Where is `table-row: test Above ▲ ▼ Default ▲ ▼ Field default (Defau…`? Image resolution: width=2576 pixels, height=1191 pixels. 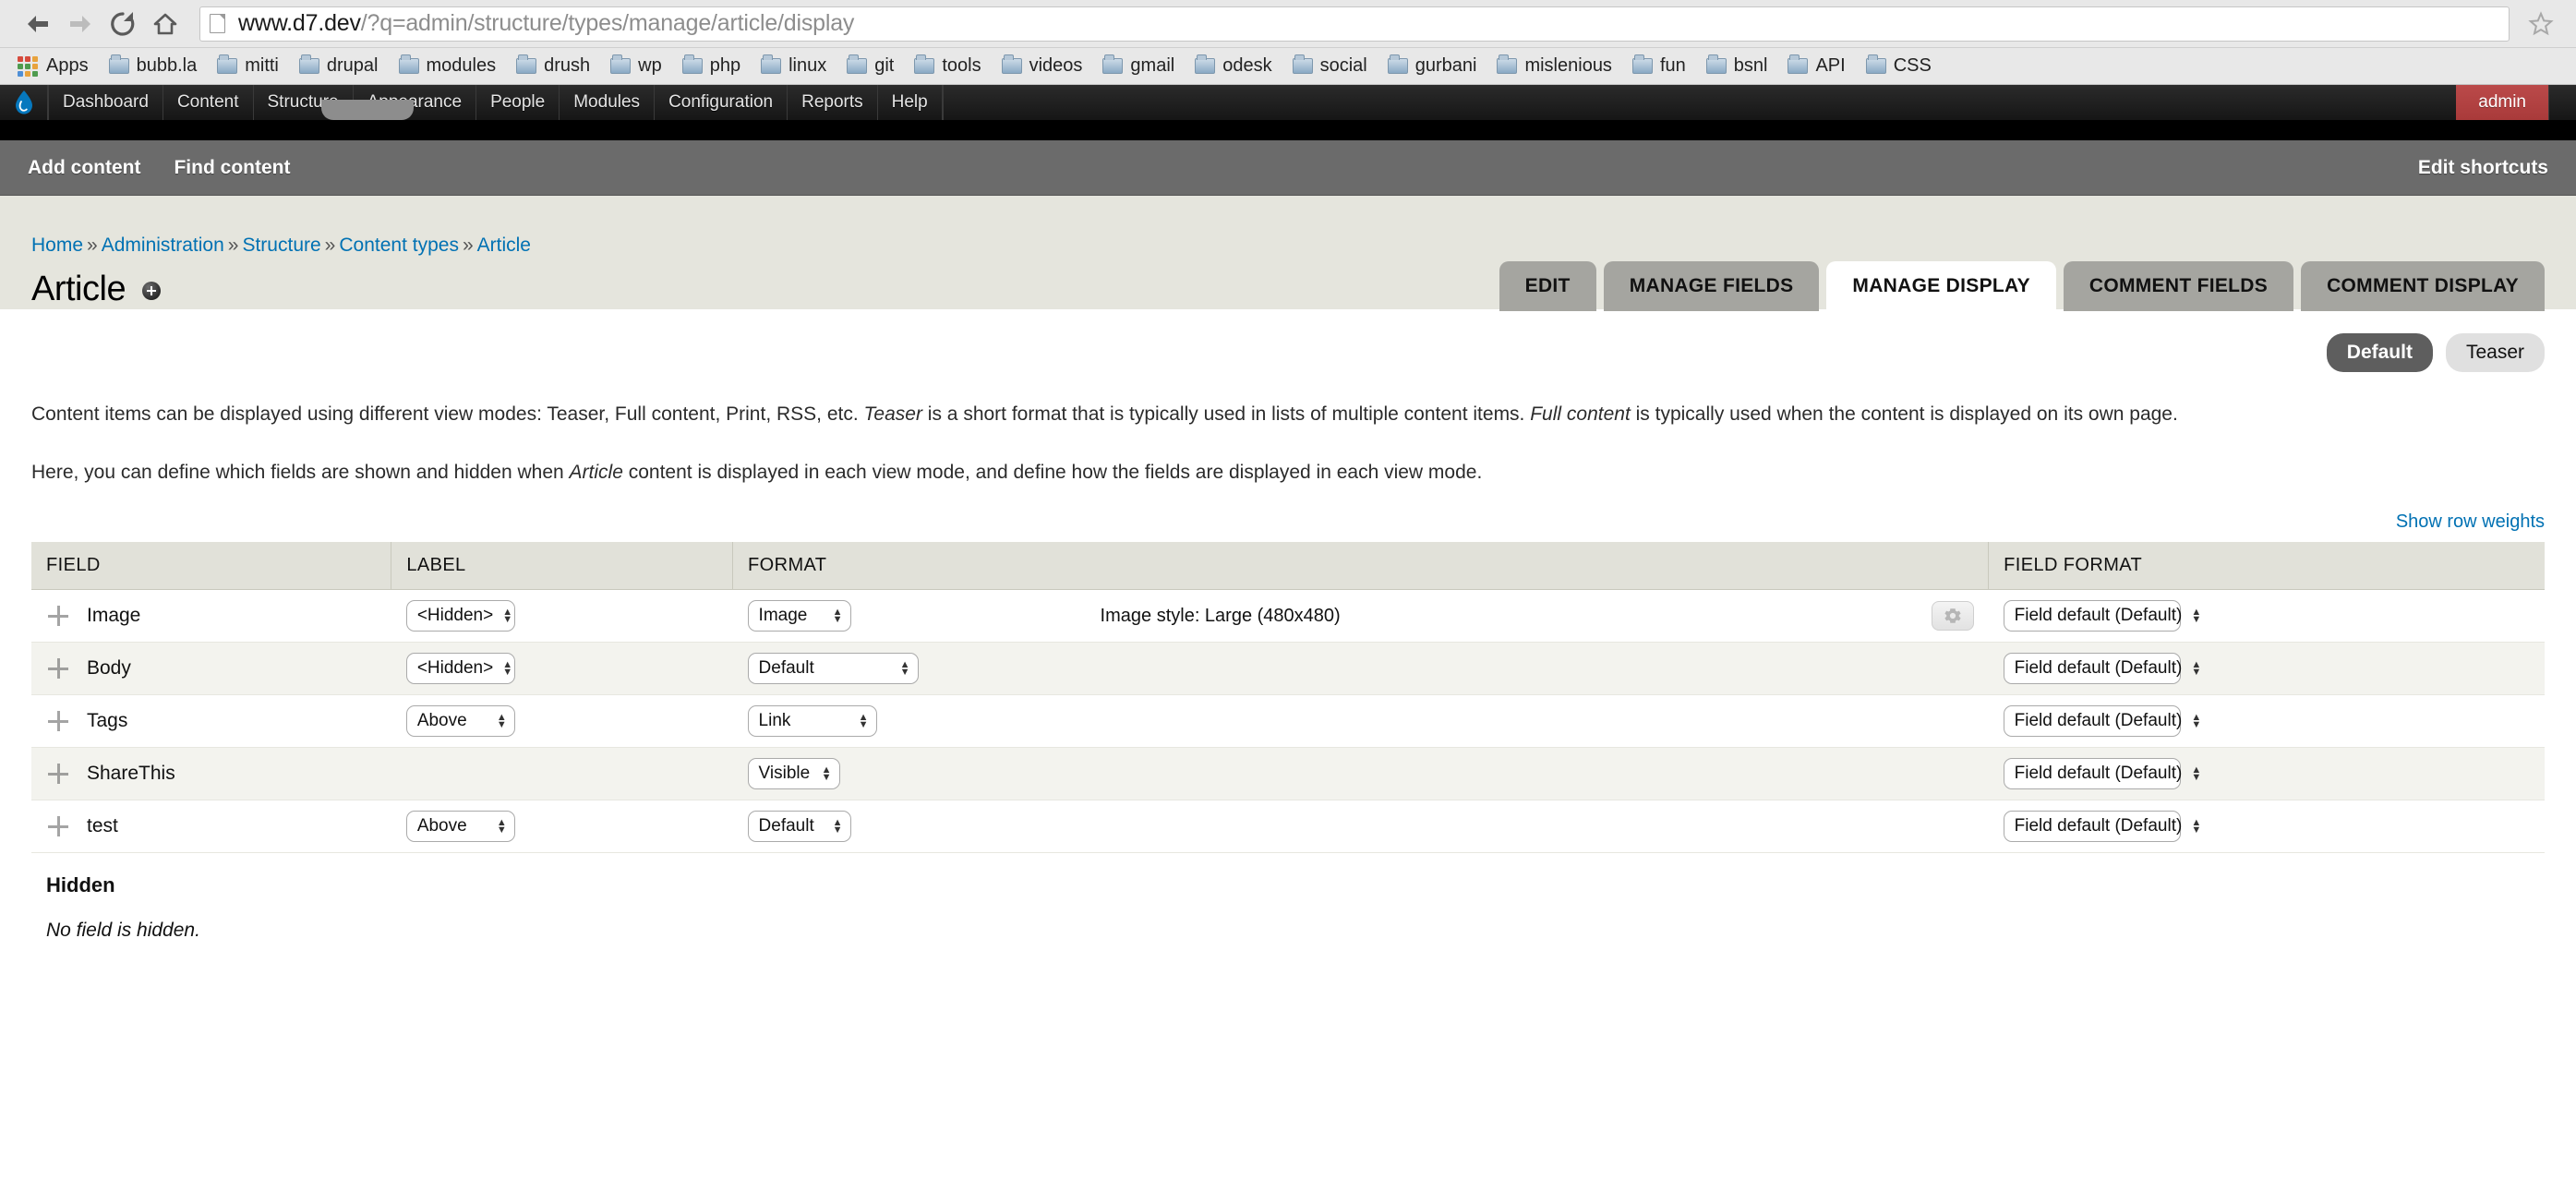
table-row: test Above ▲ ▼ Default ▲ ▼ Field default (Defau… is located at coordinates (1288, 827).